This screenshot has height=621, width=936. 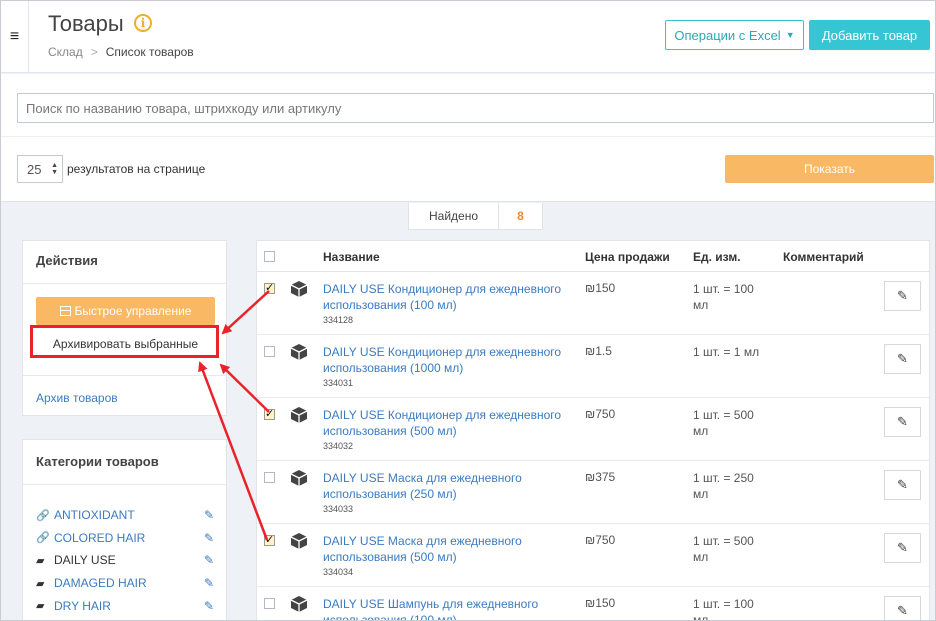 I want to click on per-page-label: результатов на странице, so click(x=136, y=169).